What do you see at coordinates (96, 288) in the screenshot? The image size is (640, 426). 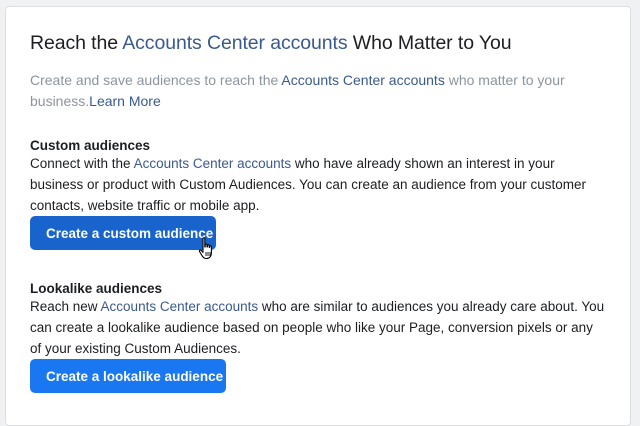 I see `lookalike-audiences-title: Lookalike audiences` at bounding box center [96, 288].